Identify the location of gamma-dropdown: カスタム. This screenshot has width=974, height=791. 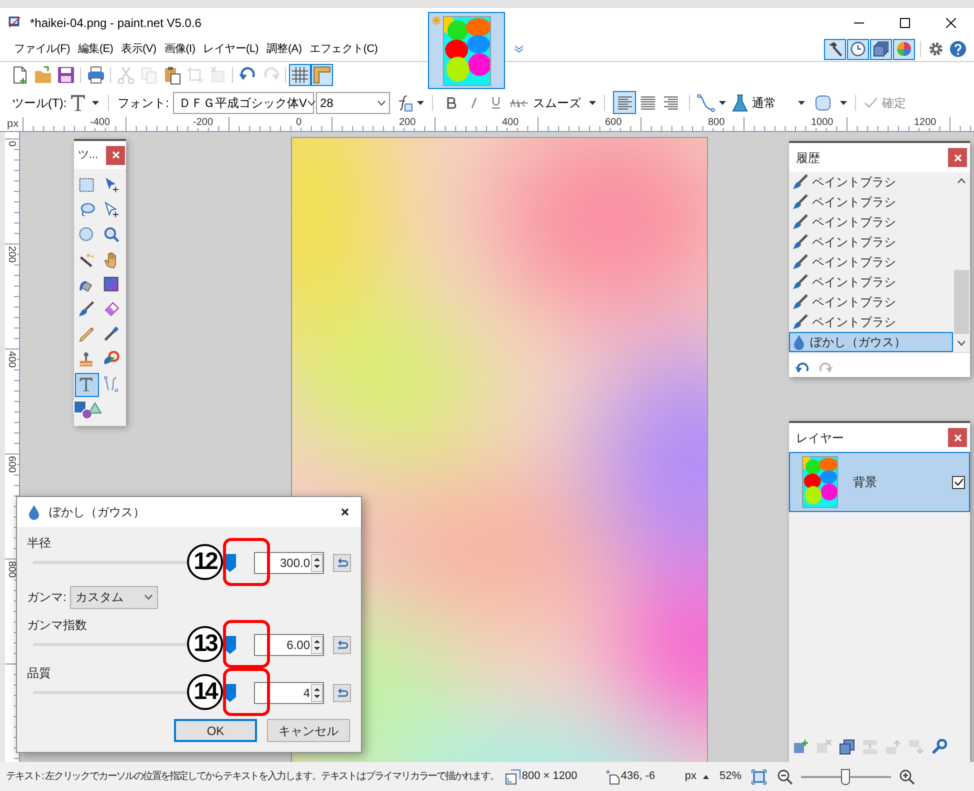
(114, 597).